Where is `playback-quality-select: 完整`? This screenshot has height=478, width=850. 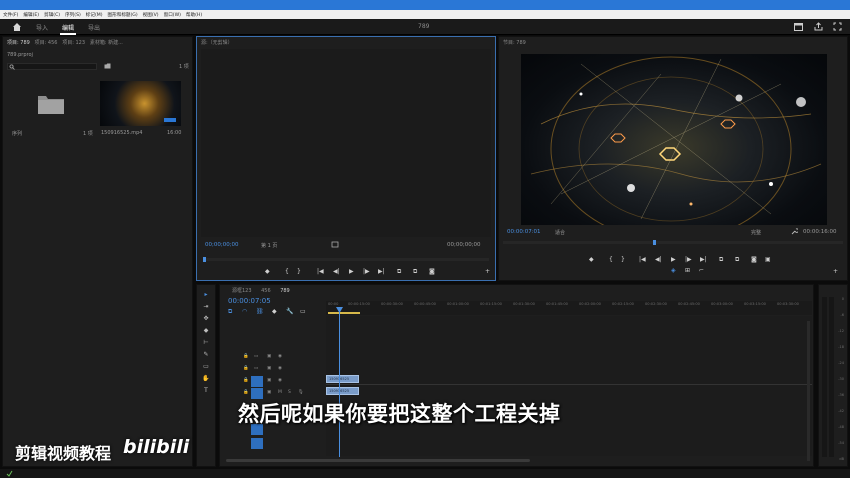
playback-quality-select: 完整 is located at coordinates (756, 232).